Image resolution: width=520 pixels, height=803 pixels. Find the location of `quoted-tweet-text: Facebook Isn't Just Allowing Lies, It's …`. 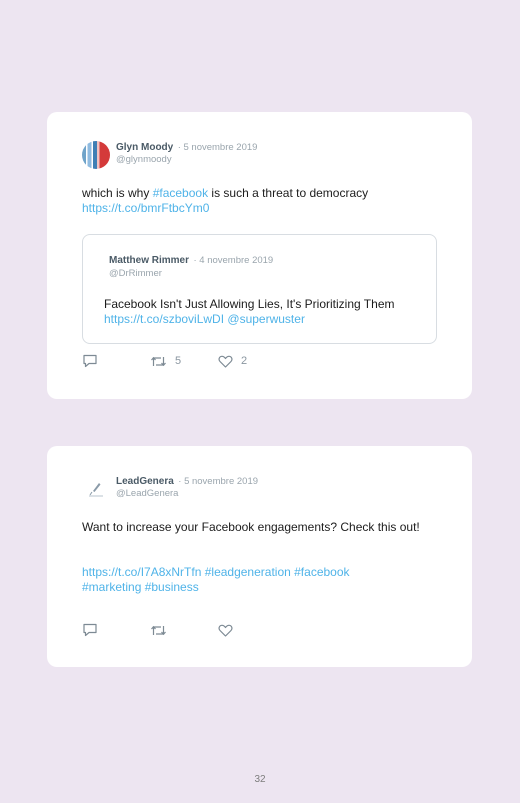

quoted-tweet-text: Facebook Isn't Just Allowing Lies, It's … is located at coordinates (260, 312).